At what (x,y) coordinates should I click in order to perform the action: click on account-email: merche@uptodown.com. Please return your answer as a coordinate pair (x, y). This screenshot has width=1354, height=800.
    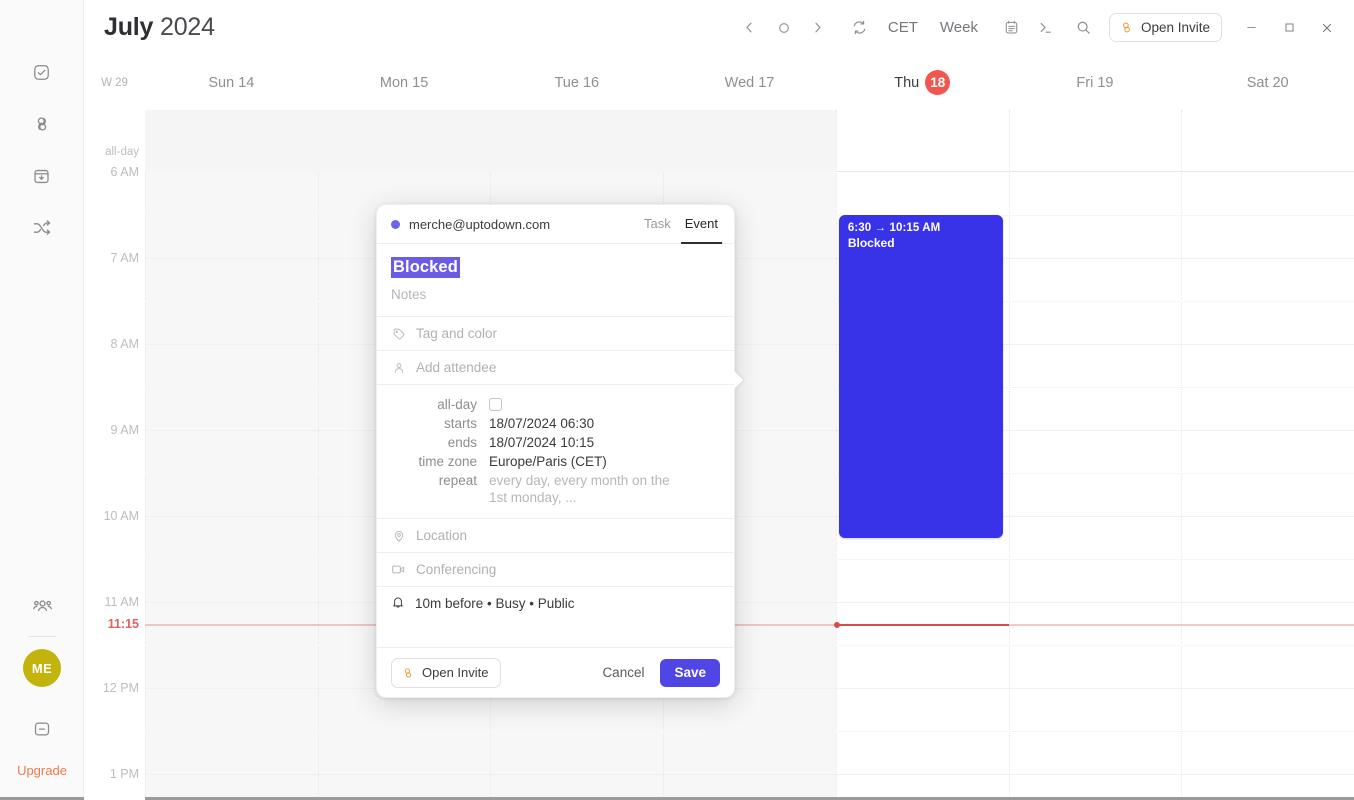
    Looking at the image, I should click on (479, 224).